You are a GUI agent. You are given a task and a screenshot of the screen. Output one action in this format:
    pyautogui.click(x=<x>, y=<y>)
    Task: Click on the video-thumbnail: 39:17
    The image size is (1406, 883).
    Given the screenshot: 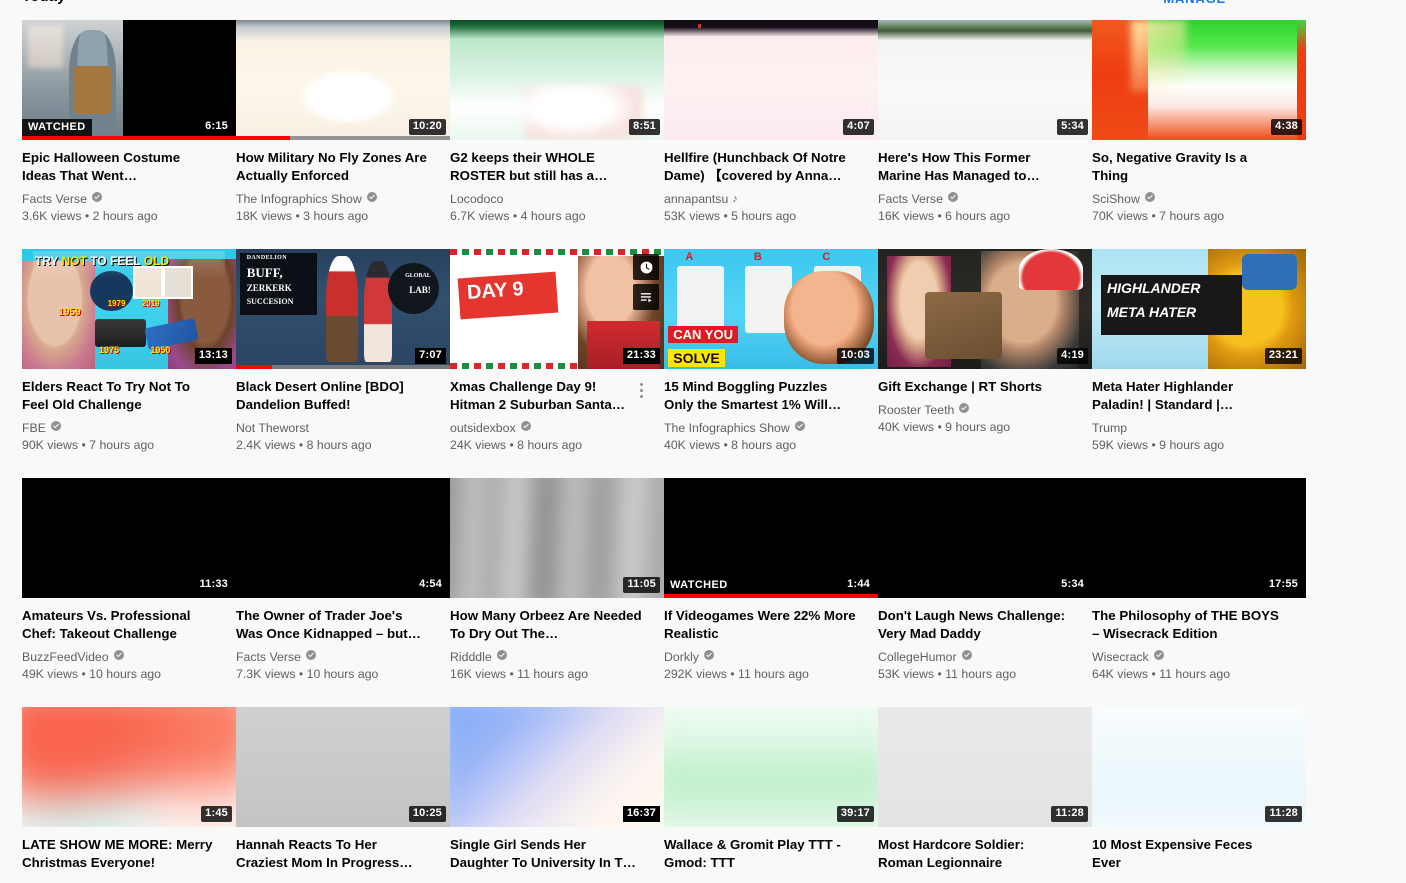 What is the action you would take?
    pyautogui.click(x=771, y=767)
    